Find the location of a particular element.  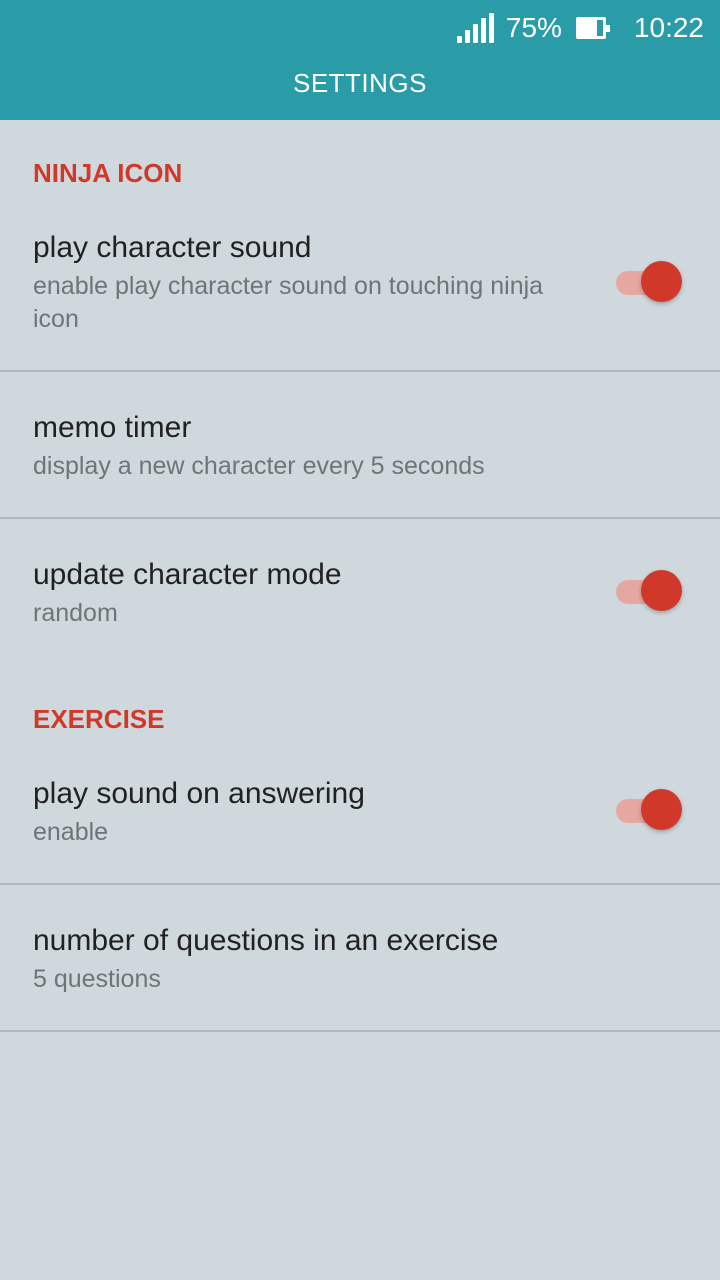

clock: 10:22 is located at coordinates (668, 27).